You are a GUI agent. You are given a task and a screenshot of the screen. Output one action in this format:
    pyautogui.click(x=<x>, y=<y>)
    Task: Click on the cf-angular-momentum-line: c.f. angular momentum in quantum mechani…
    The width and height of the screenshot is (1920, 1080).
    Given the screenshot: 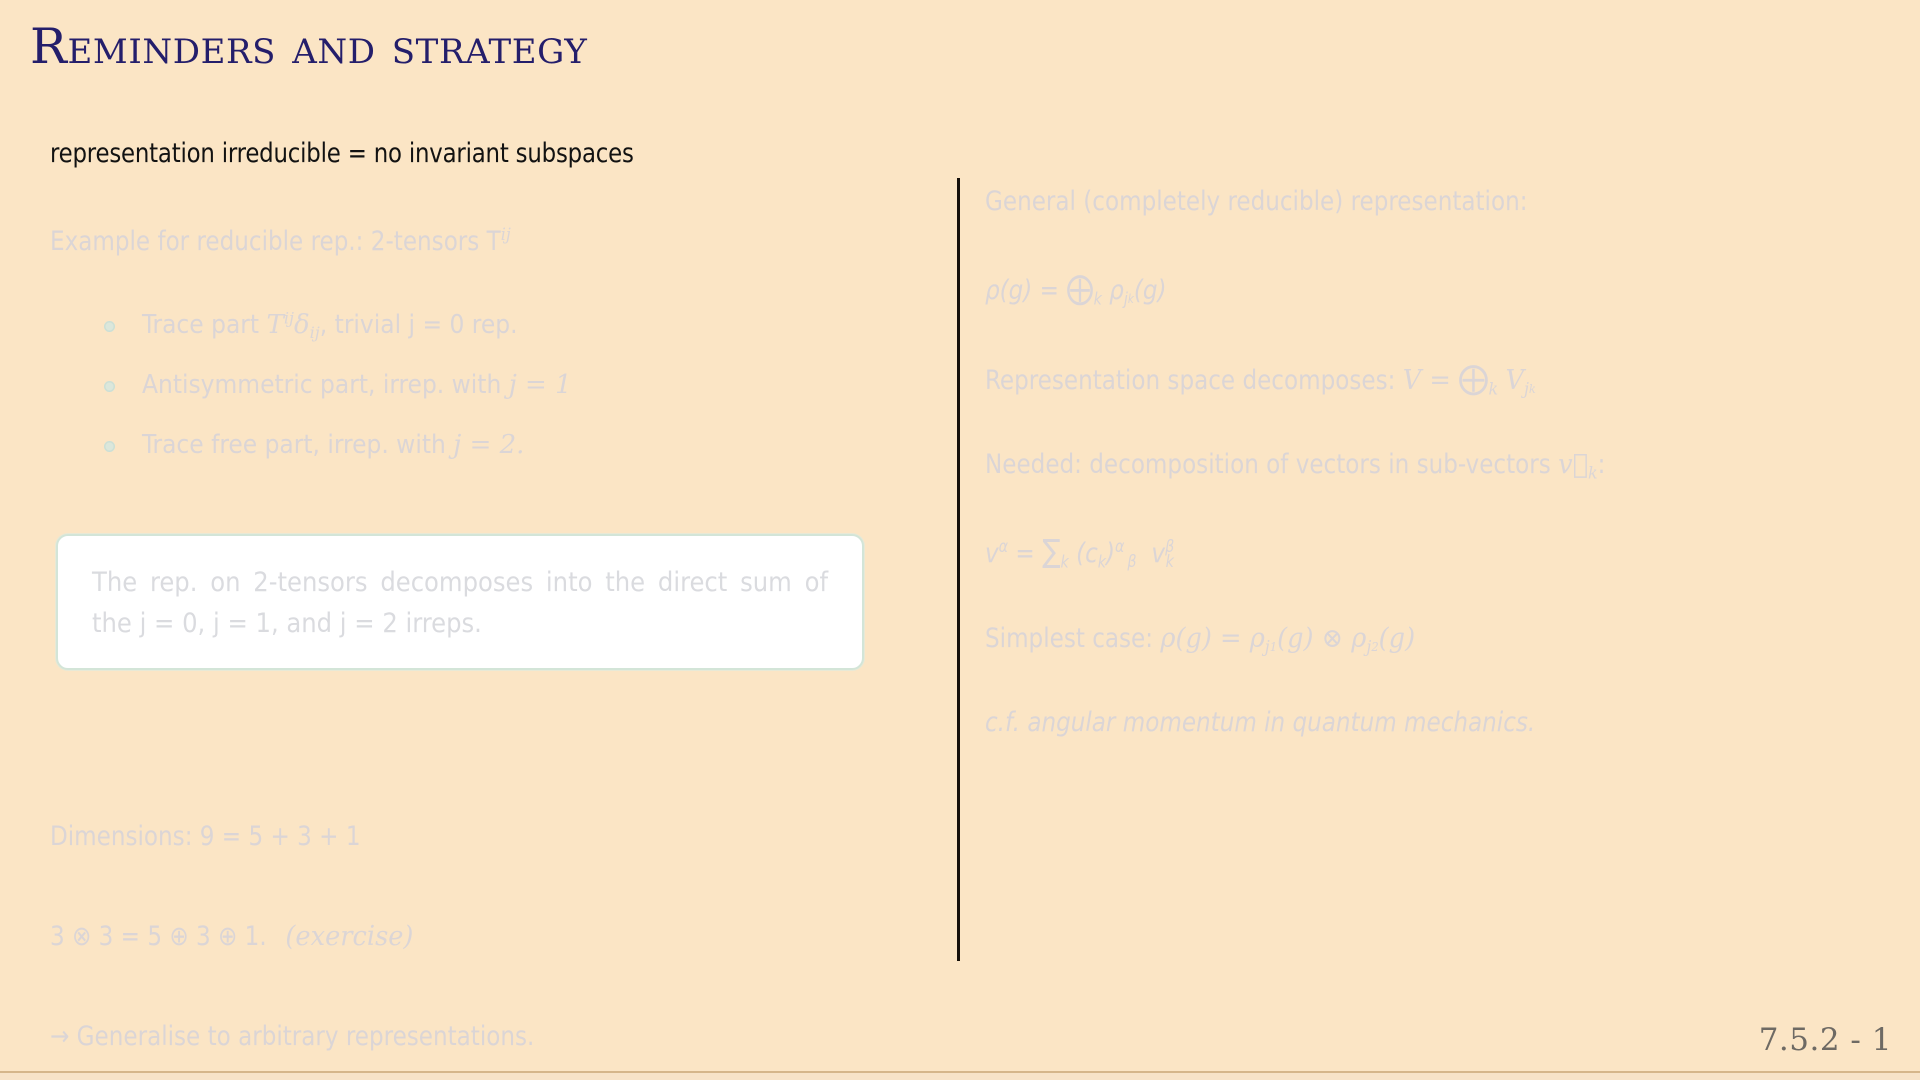 What is the action you would take?
    pyautogui.click(x=1260, y=722)
    